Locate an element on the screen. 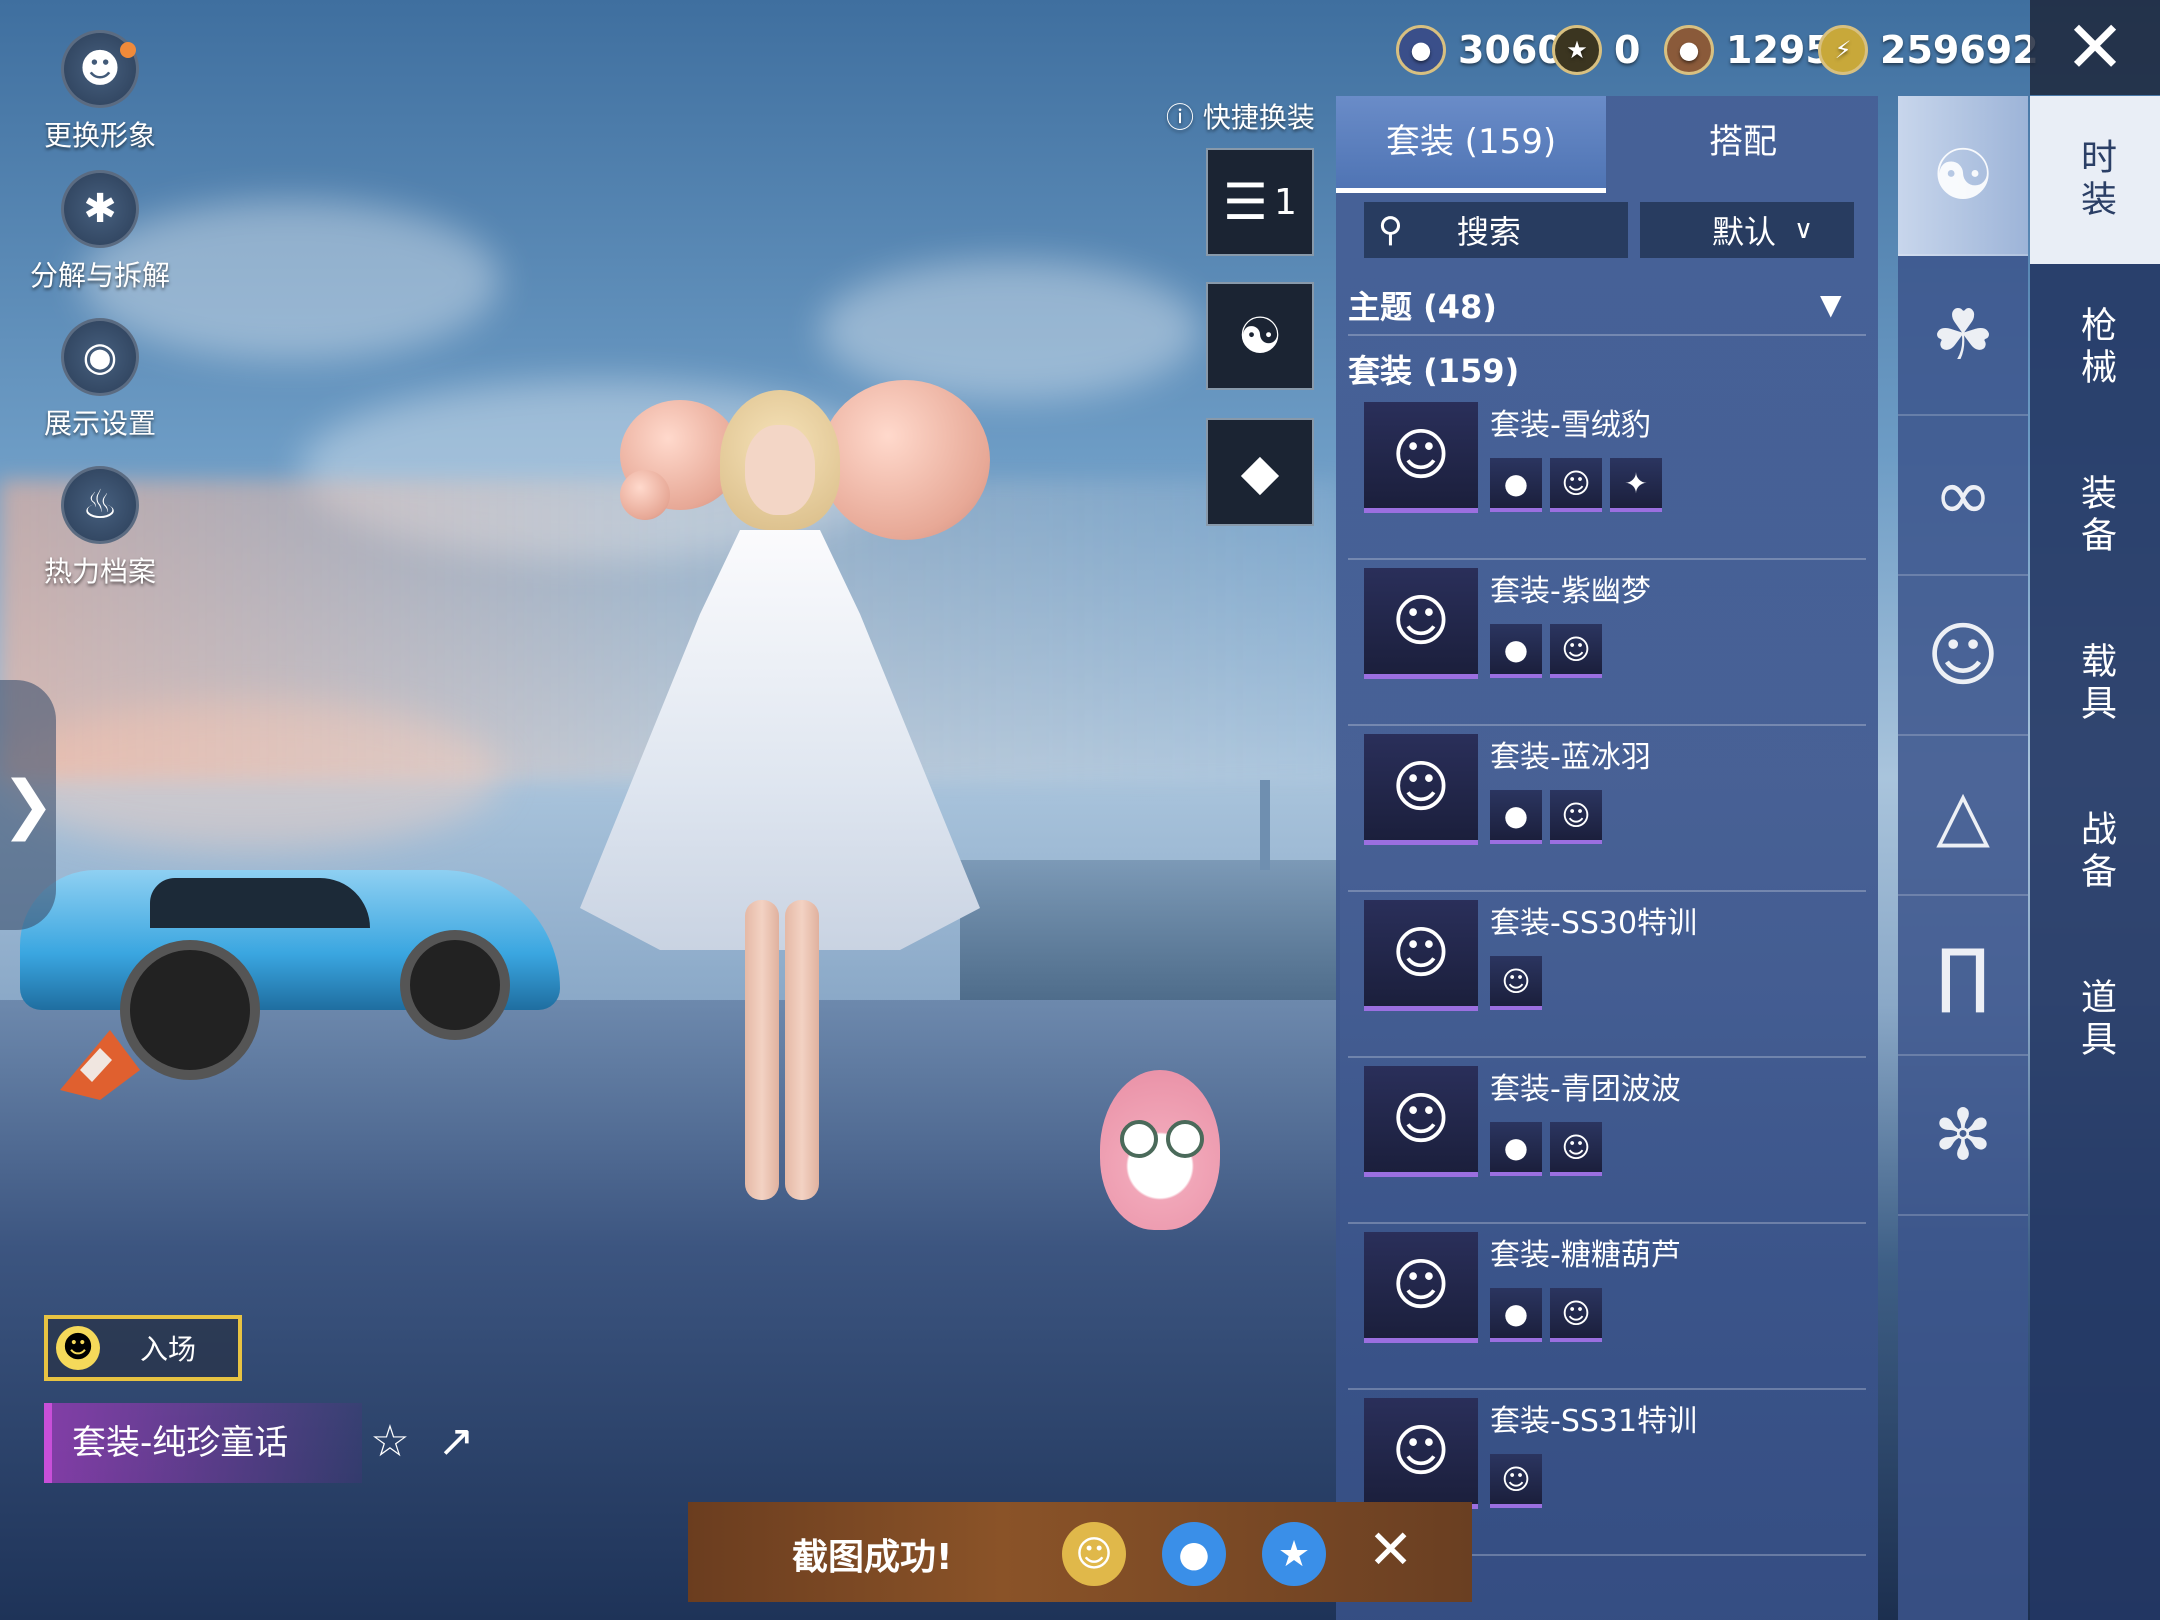 This screenshot has height=1620, width=2160. screenshot-toast: 截图成功! ☺ ● ★ ✕ is located at coordinates (1080, 1552).